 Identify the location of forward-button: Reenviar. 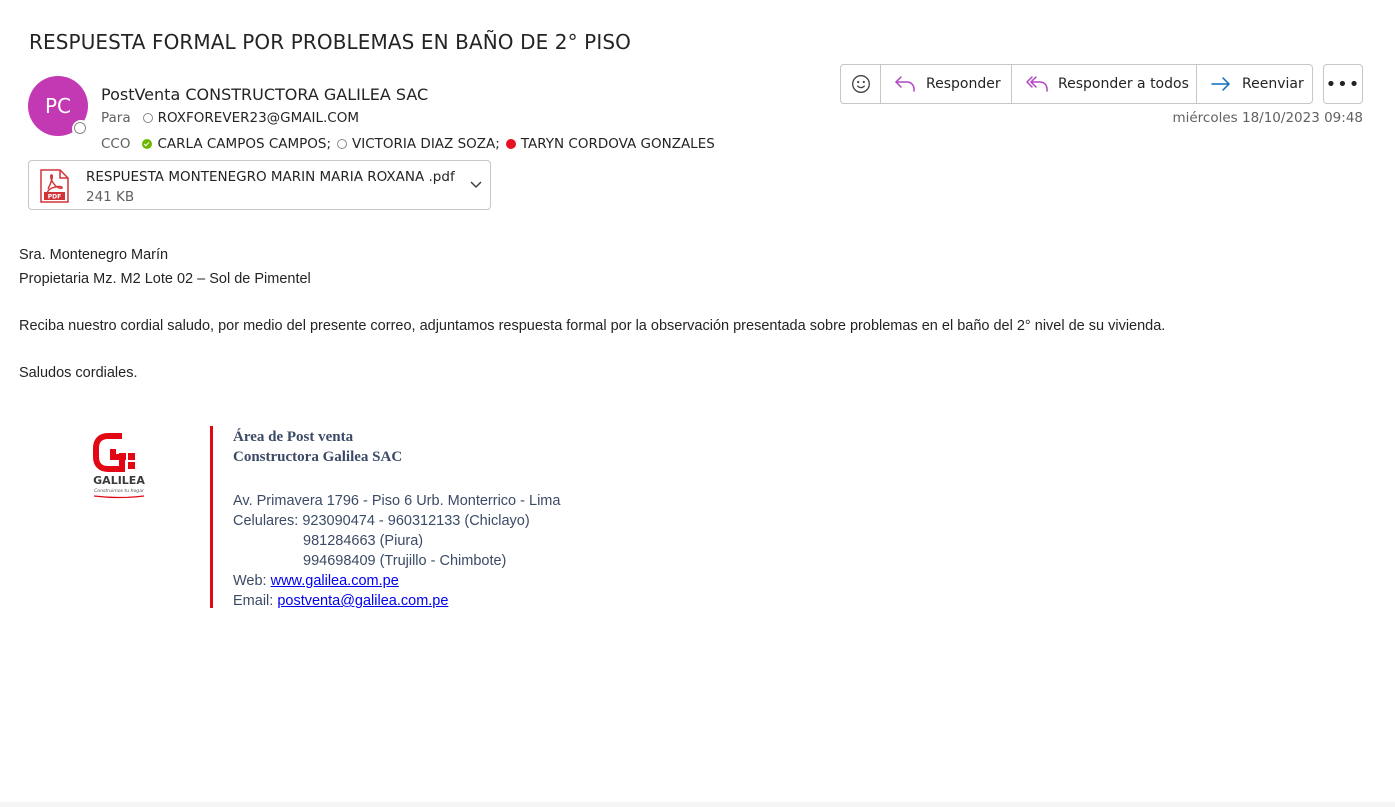
(1254, 84).